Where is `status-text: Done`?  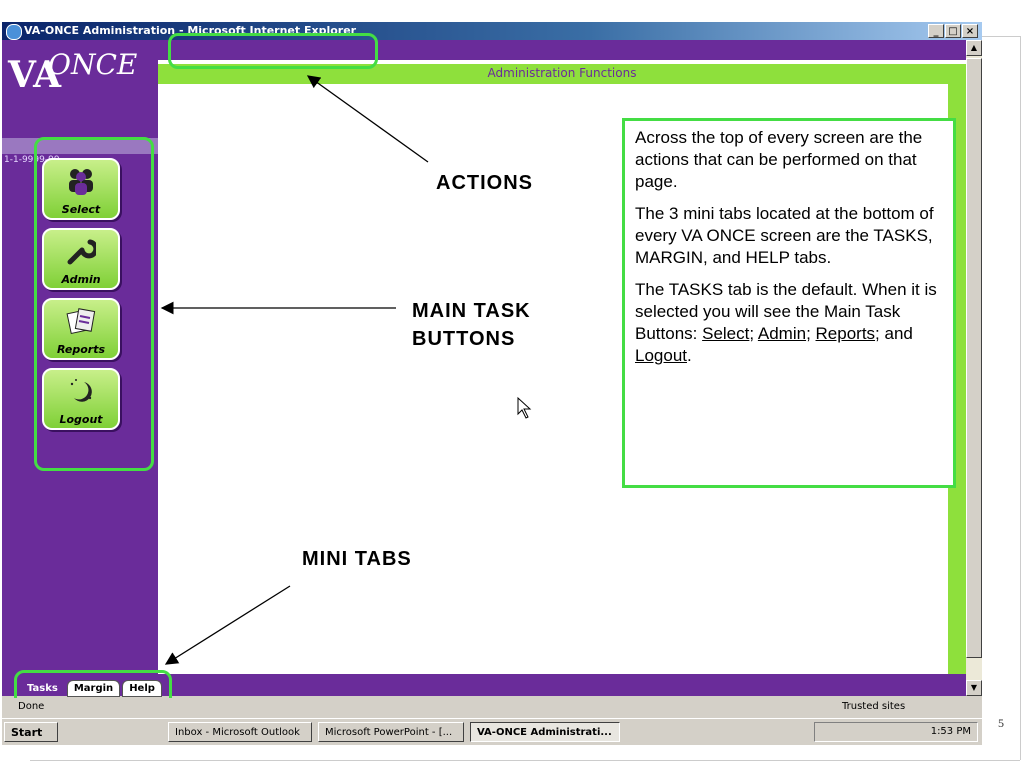
status-text: Done is located at coordinates (31, 706).